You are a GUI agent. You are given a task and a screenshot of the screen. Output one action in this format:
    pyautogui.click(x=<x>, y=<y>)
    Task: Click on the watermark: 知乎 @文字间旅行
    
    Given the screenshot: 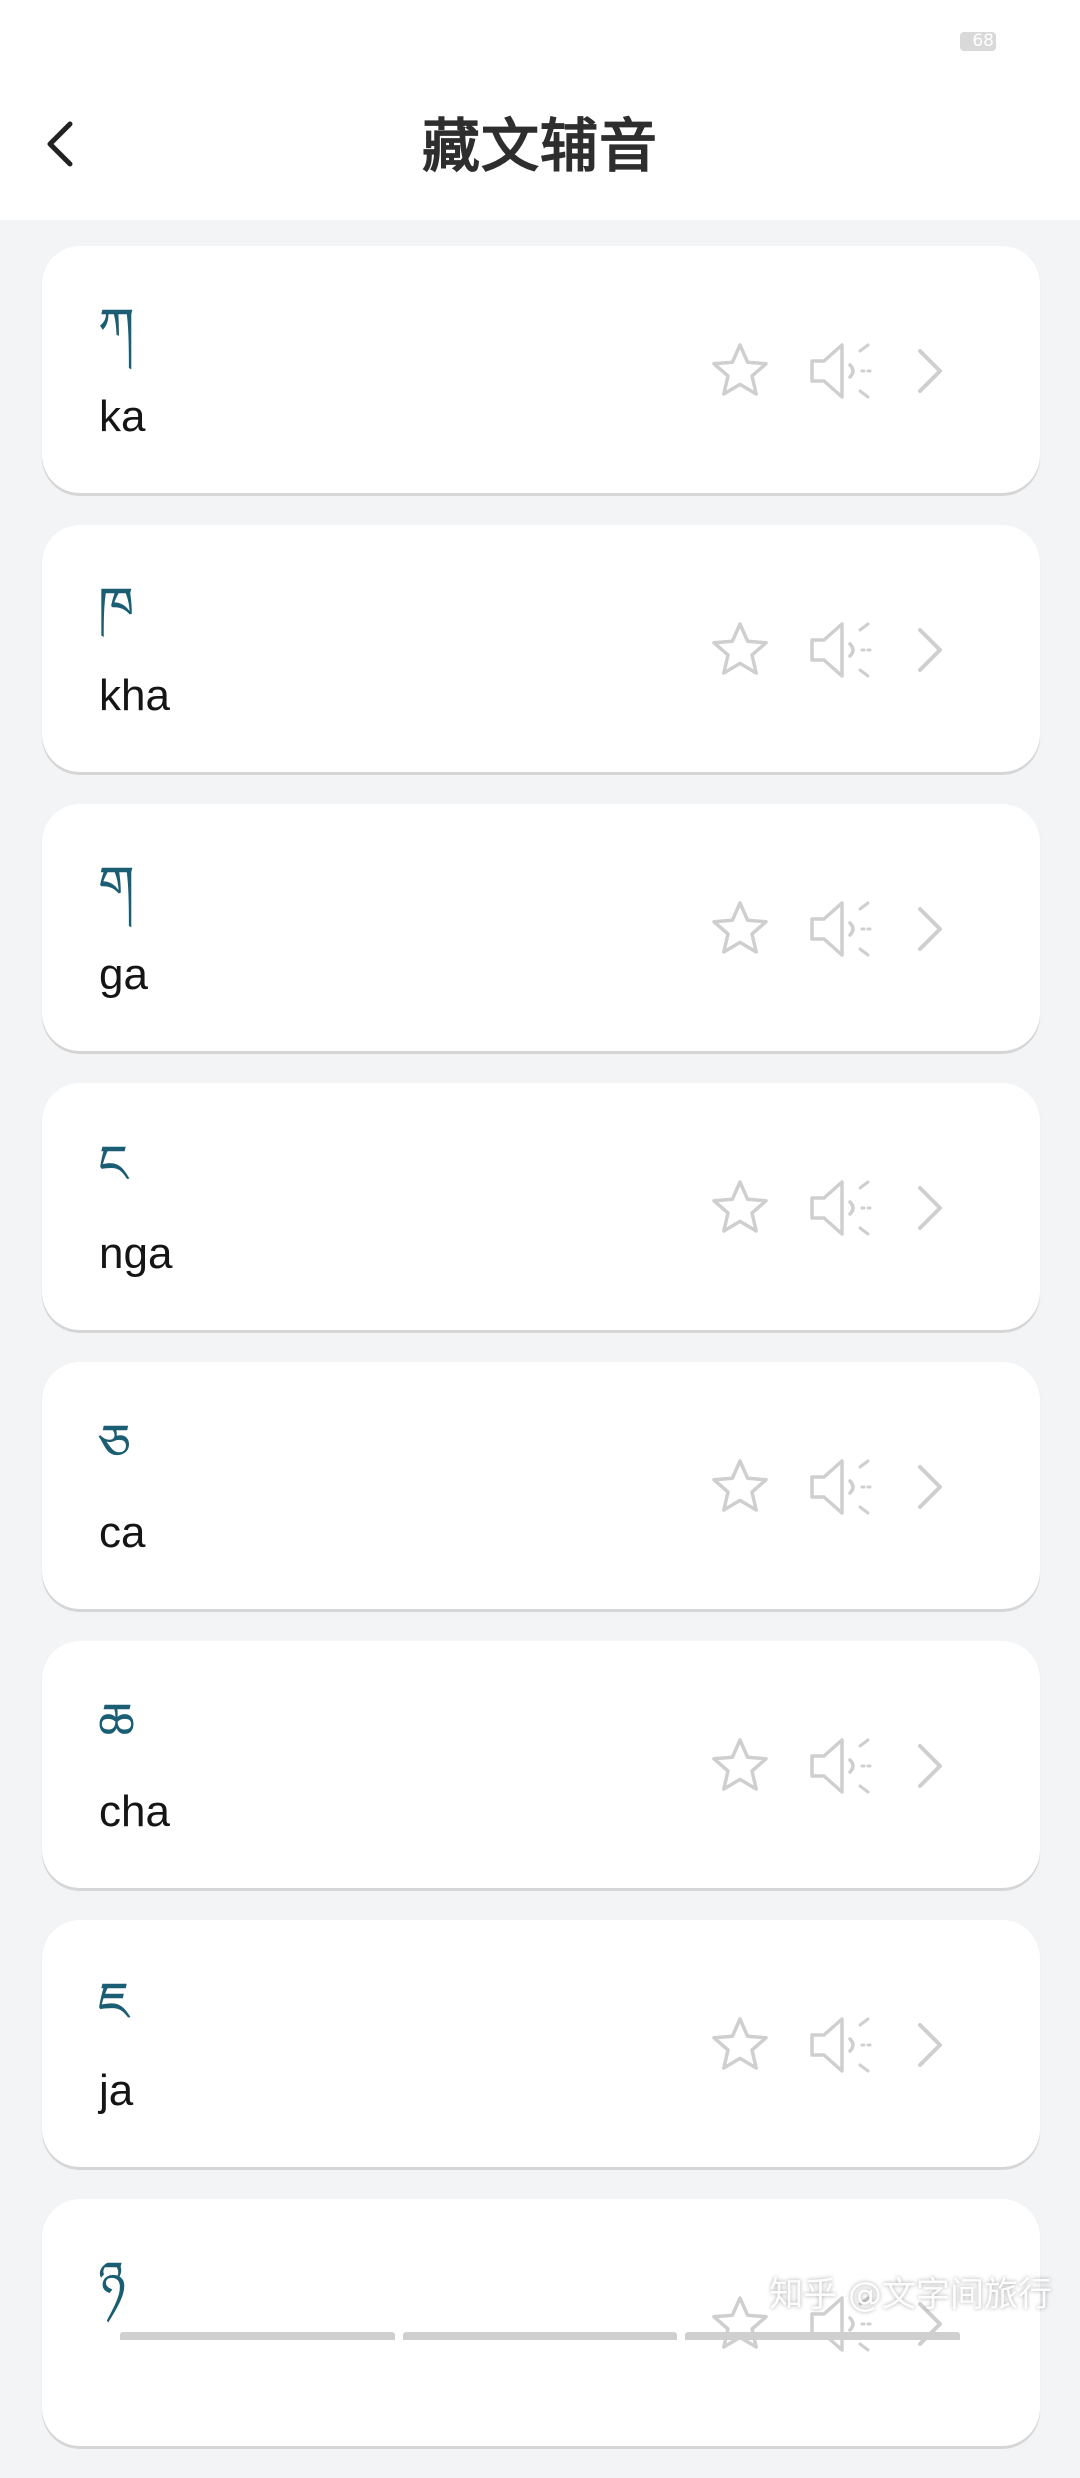 What is the action you would take?
    pyautogui.click(x=910, y=2295)
    